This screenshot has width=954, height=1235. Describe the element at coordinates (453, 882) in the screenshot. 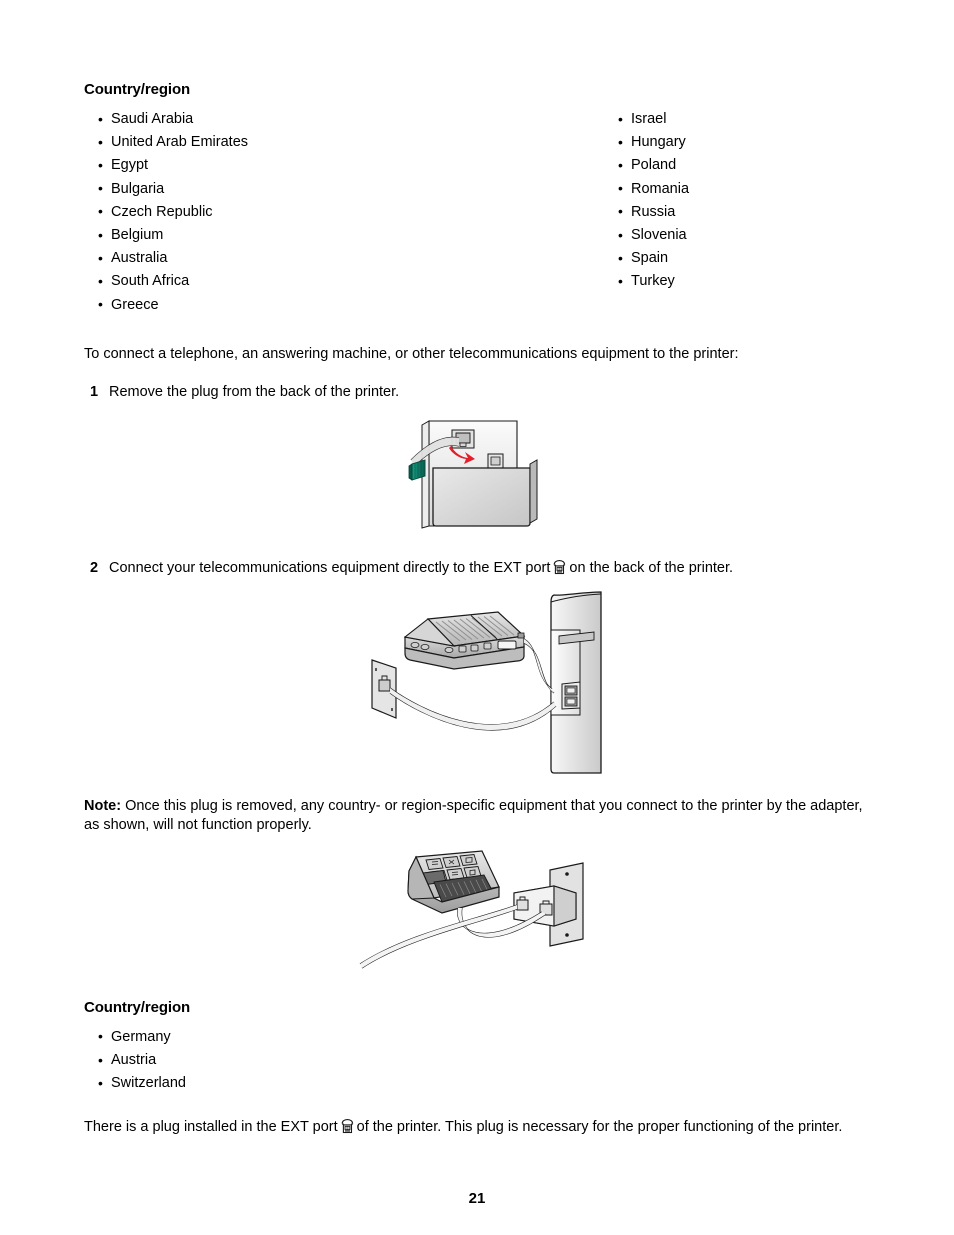

I see `telephone-keypad-device` at that location.